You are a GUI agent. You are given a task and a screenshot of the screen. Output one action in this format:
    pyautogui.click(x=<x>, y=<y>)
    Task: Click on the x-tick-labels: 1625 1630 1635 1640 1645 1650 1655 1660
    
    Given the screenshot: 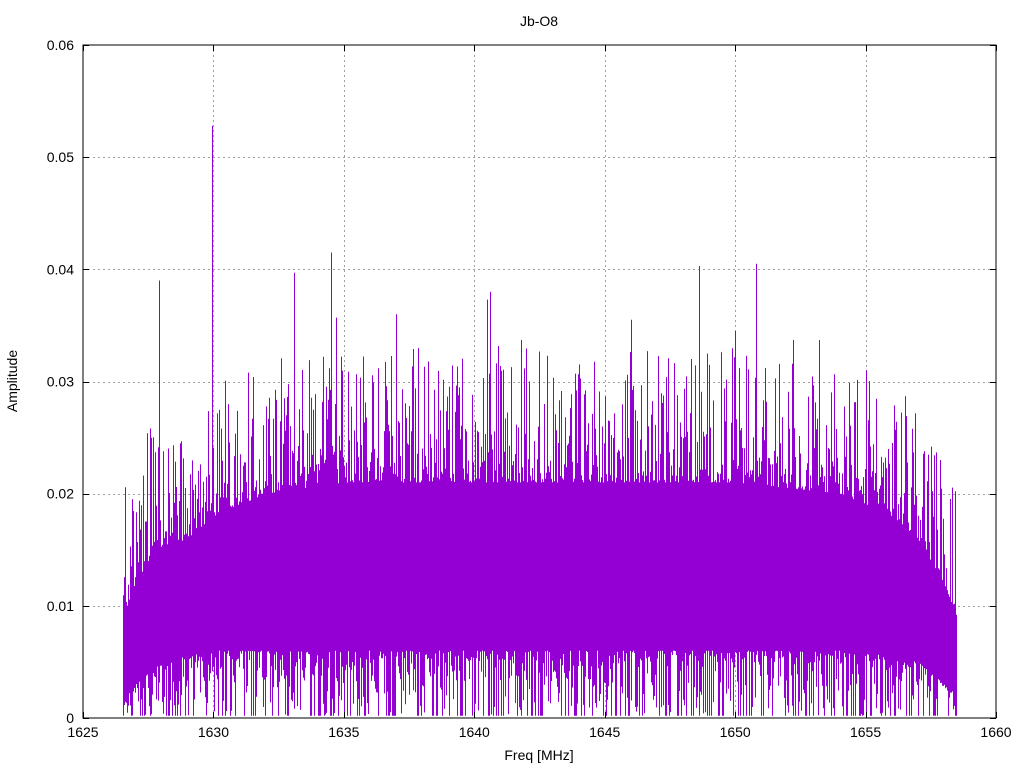 What is the action you would take?
    pyautogui.click(x=539, y=732)
    